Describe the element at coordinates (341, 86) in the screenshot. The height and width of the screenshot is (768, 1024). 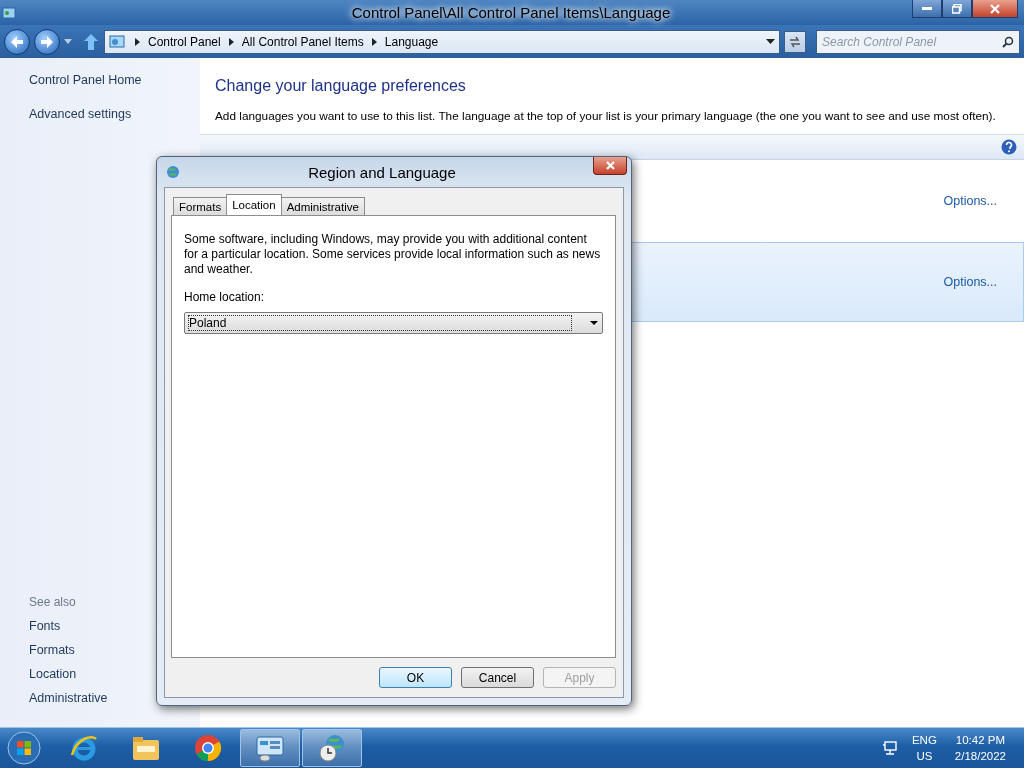
I see `page-heading: Change your language preferences` at that location.